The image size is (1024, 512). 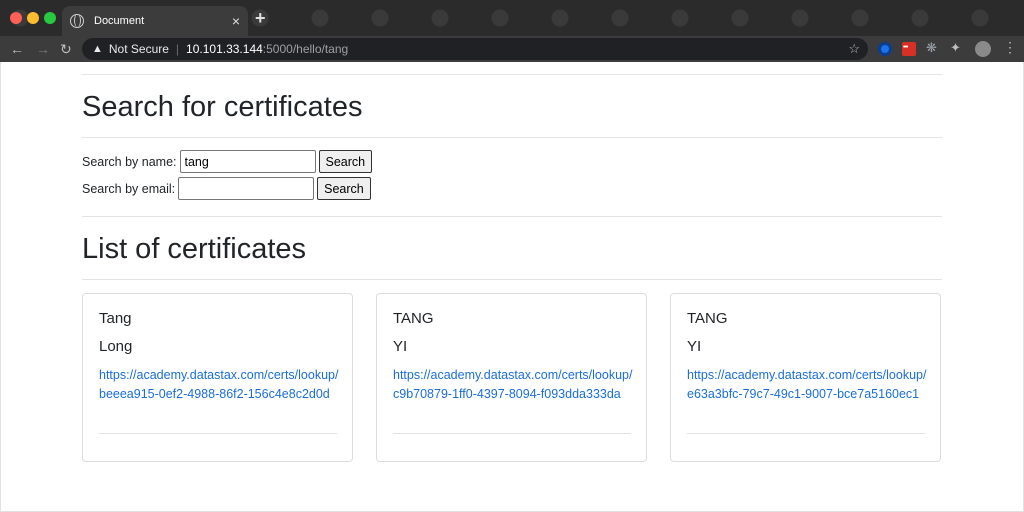 What do you see at coordinates (1010, 47) in the screenshot?
I see `menu-icon: ⋮` at bounding box center [1010, 47].